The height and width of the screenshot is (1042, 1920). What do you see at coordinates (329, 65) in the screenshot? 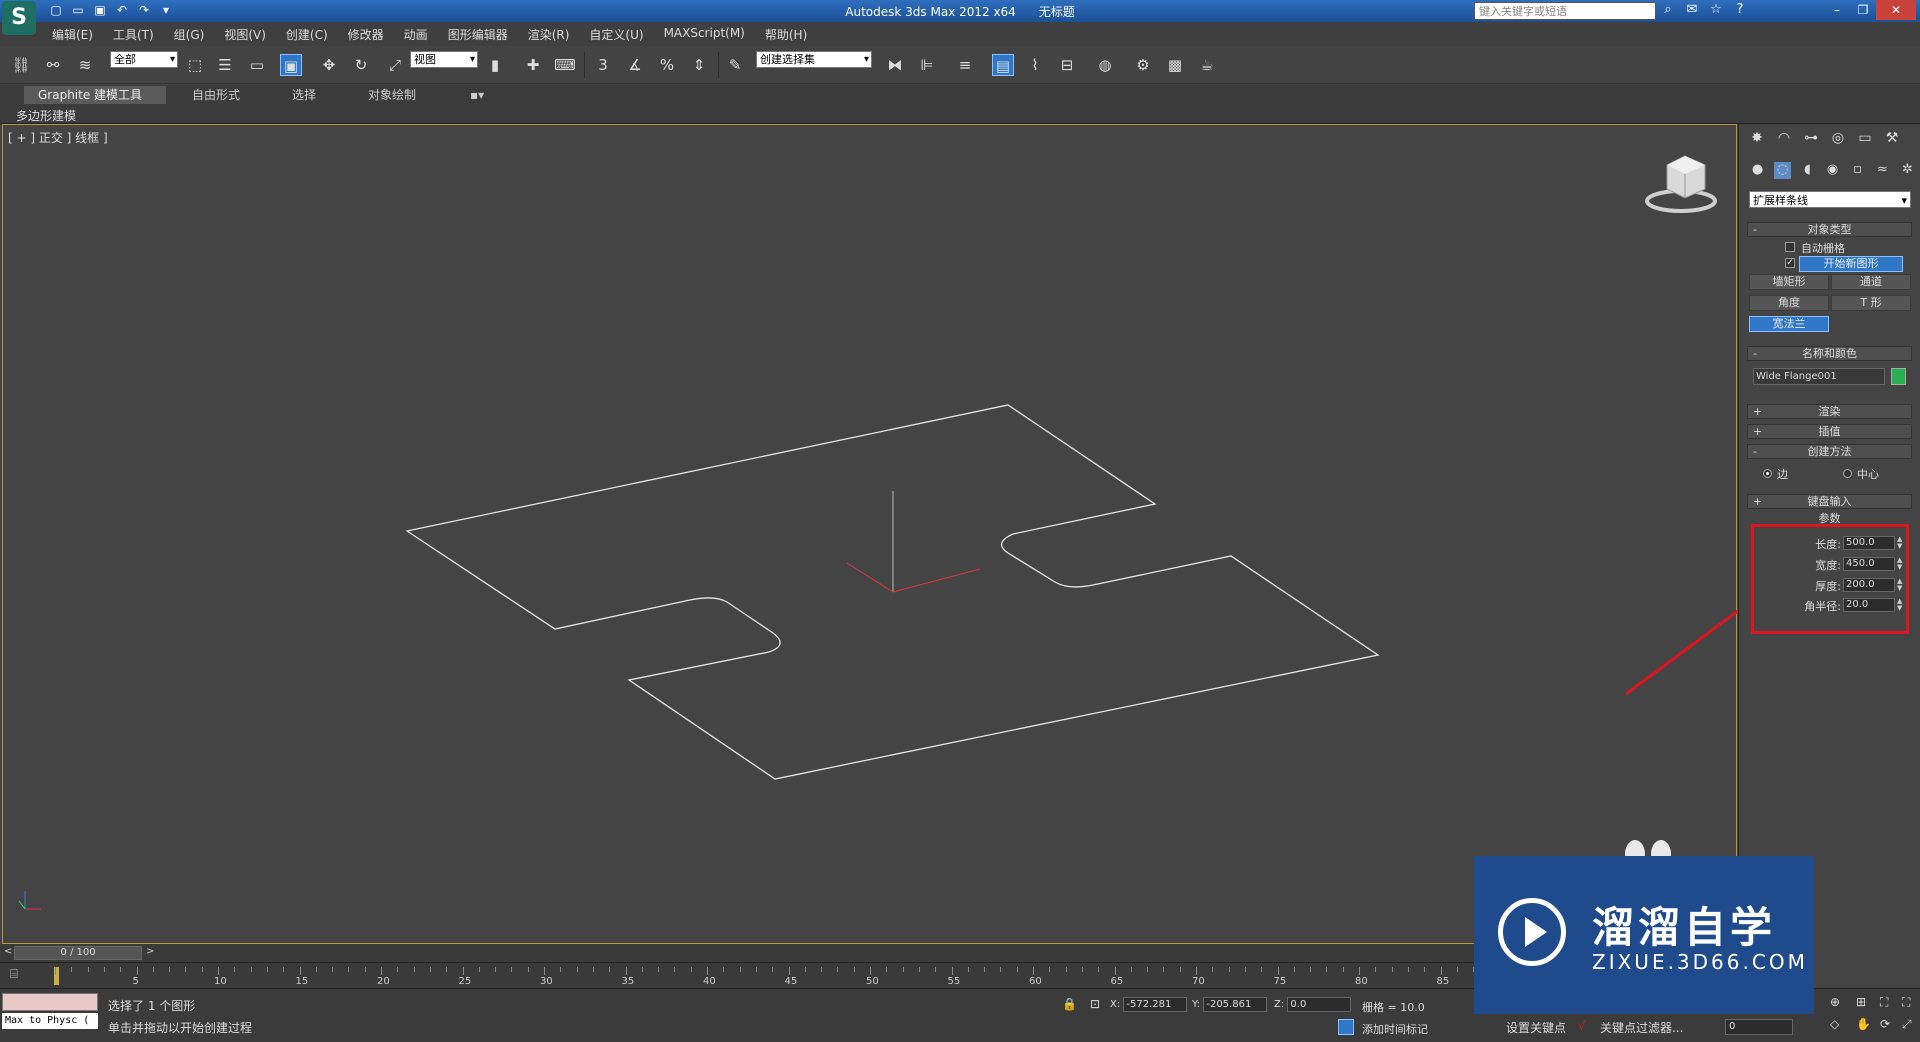
I see `move-icon: ✥` at bounding box center [329, 65].